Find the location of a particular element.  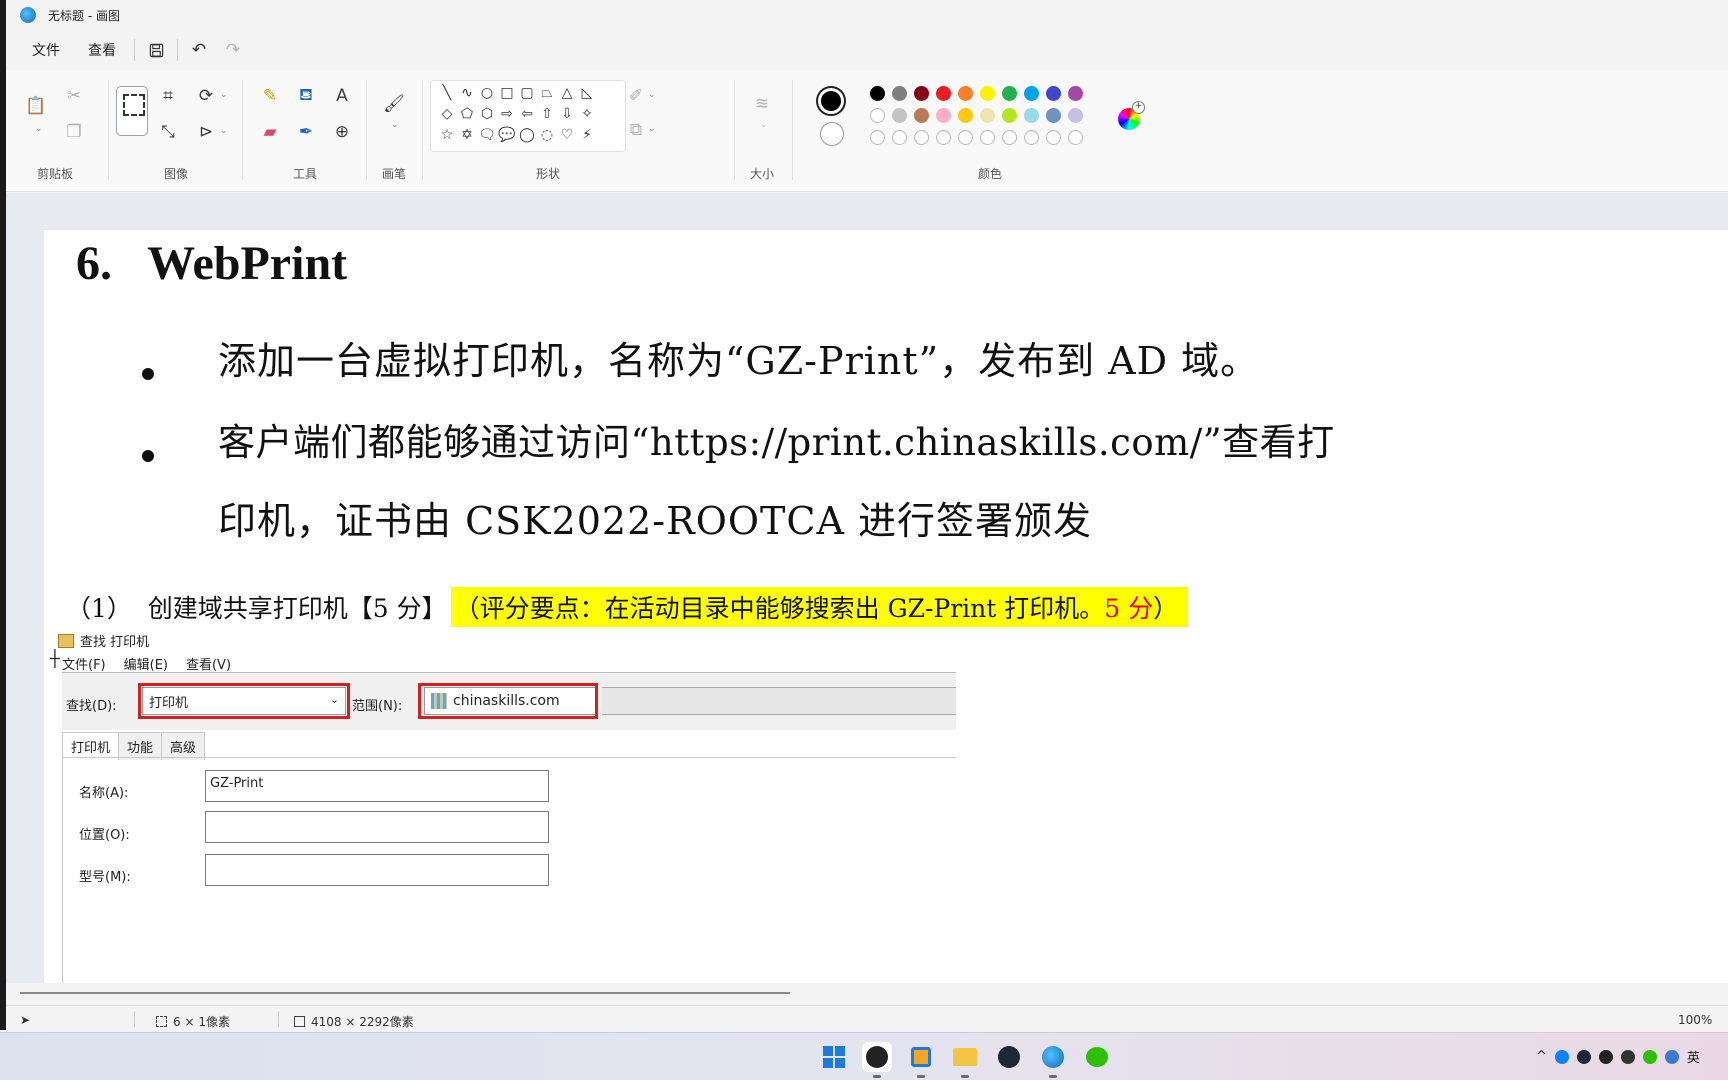

wechat-tray-icon is located at coordinates (1649, 1056).